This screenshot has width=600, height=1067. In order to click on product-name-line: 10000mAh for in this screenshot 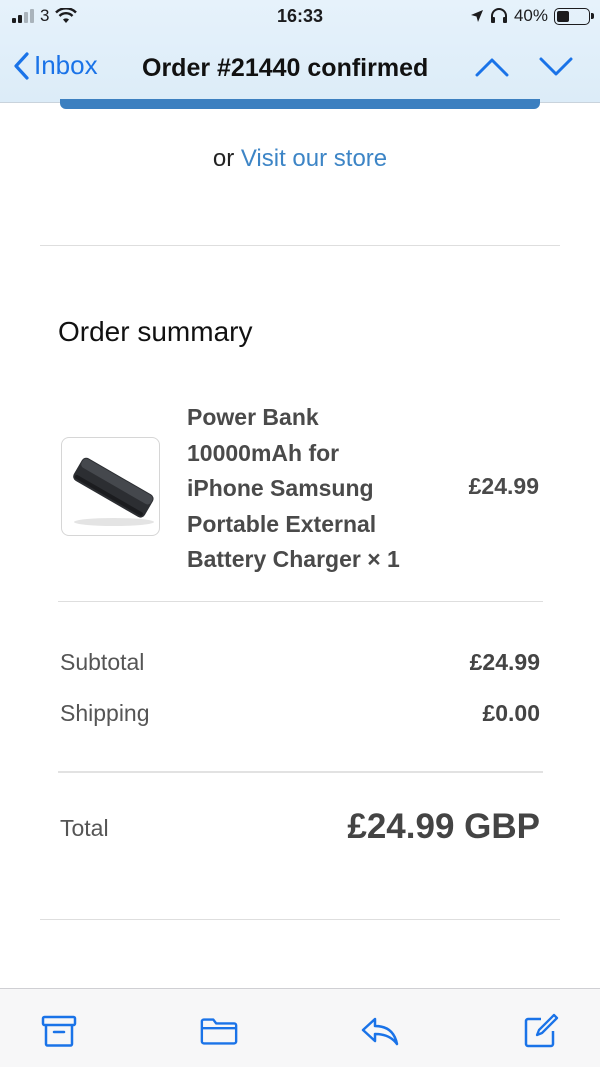, I will do `click(263, 452)`.